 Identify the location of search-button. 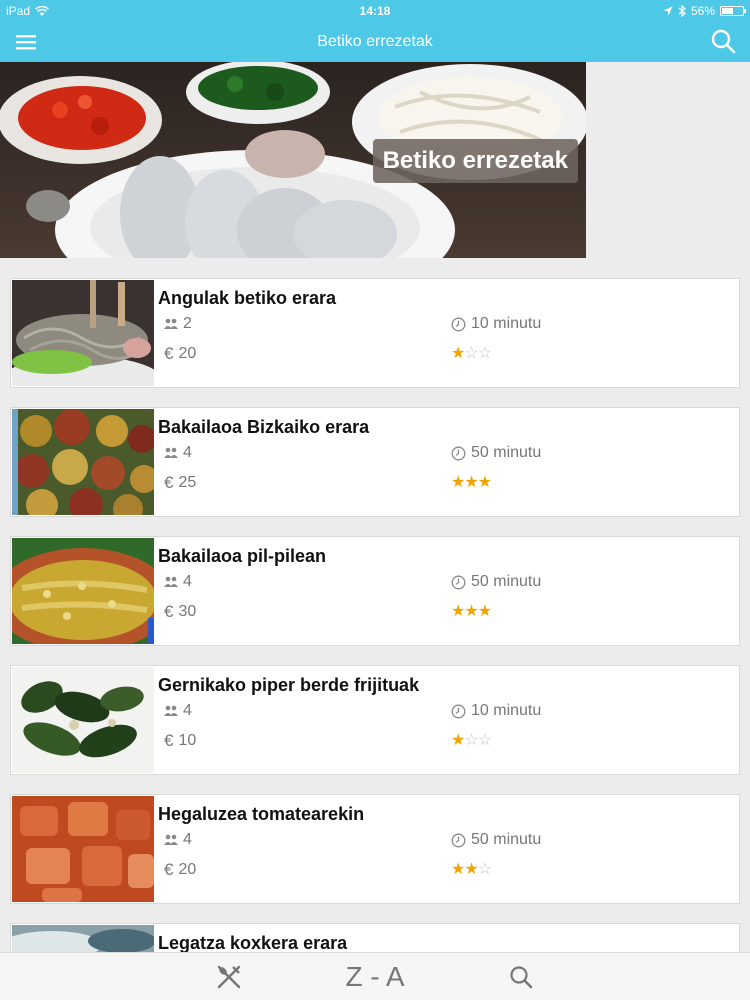
(723, 41).